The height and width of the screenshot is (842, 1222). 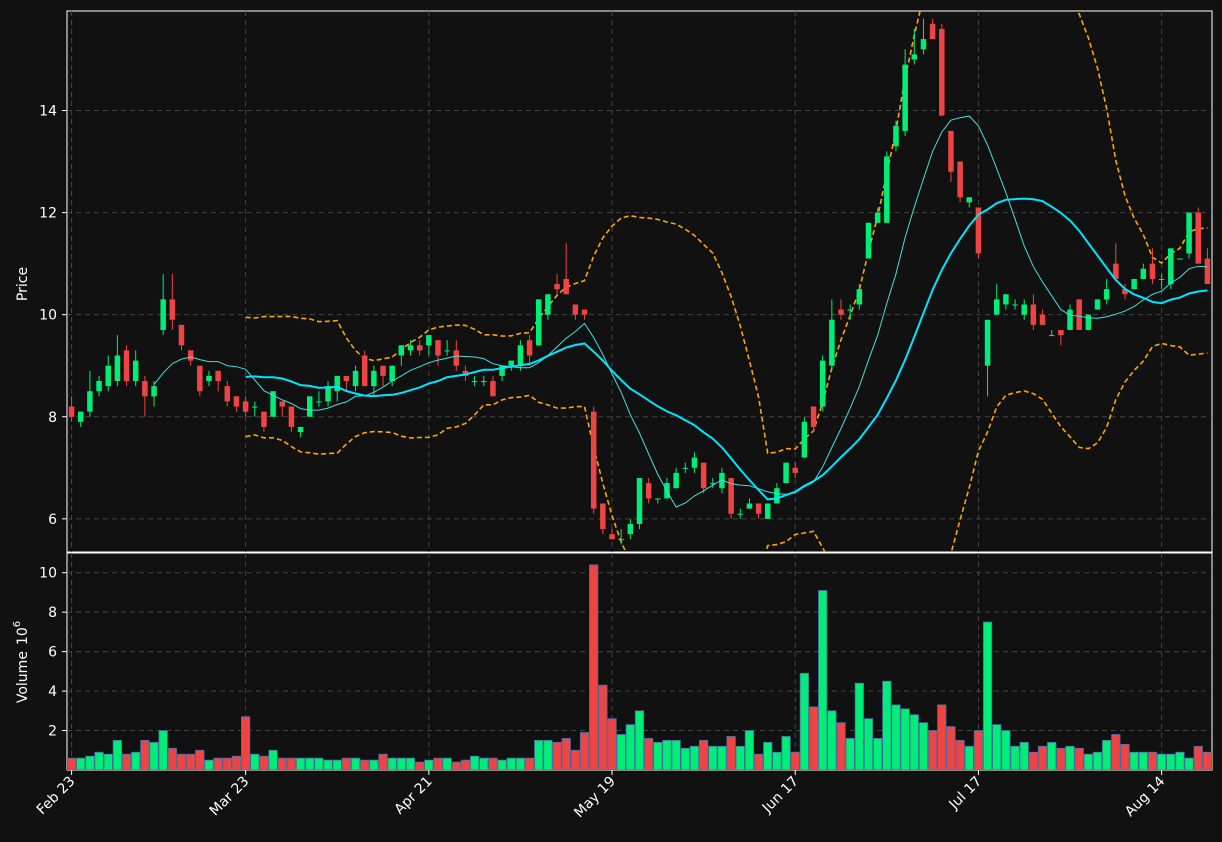 I want to click on price-tick-label: 8, so click(x=52, y=418).